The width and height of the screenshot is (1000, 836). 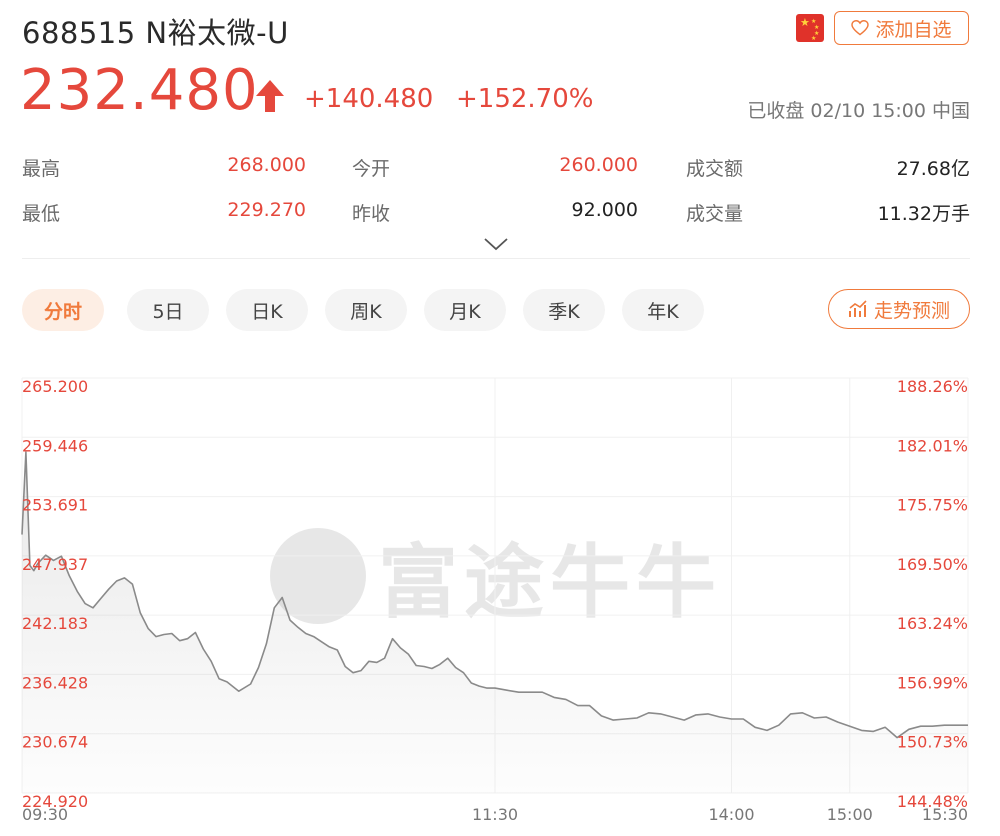 I want to click on stat-turnover-value: 27.68亿, so click(x=933, y=169).